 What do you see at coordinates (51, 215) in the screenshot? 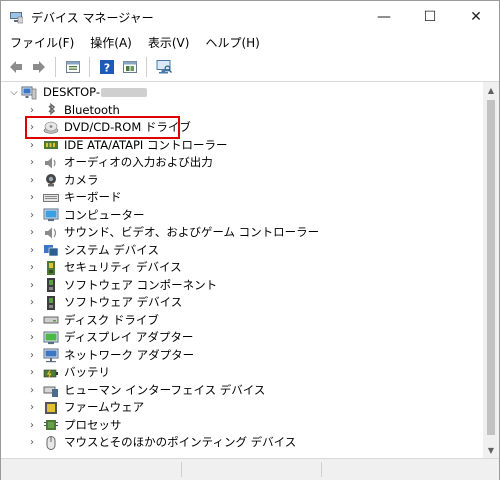
I see `computer-icon` at bounding box center [51, 215].